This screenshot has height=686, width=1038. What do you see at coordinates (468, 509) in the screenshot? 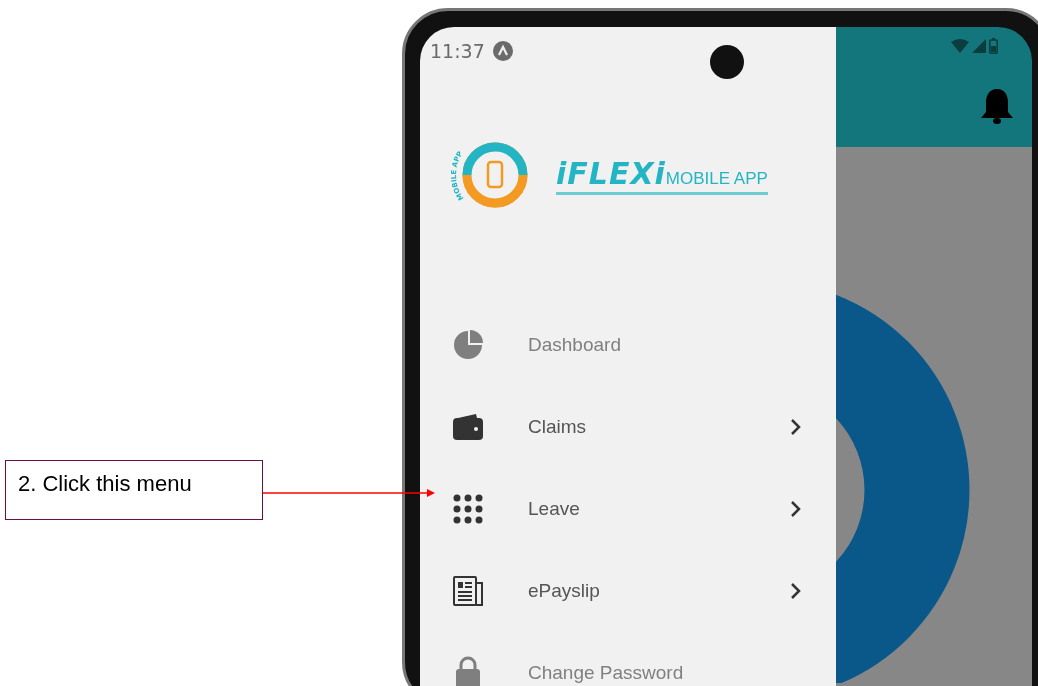
I see `grid-icon` at bounding box center [468, 509].